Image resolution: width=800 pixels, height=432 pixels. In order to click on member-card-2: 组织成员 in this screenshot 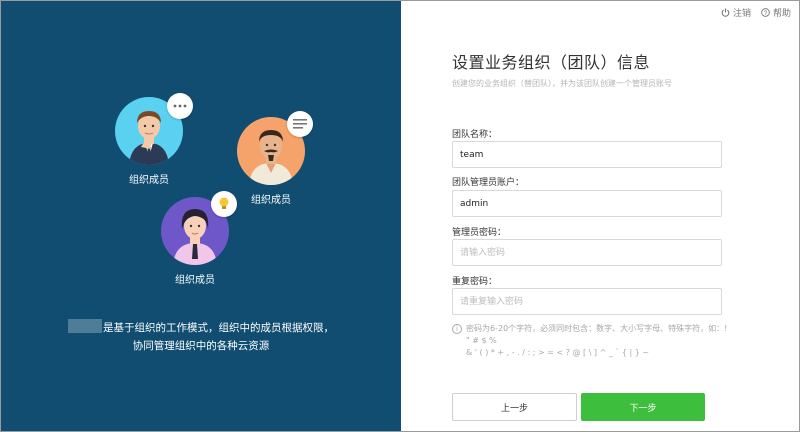, I will do `click(275, 158)`.